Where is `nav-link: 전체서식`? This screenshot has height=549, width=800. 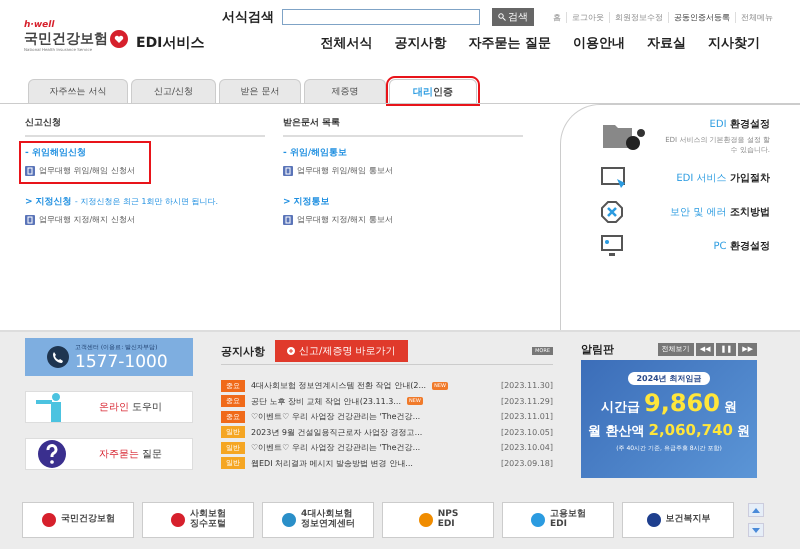 nav-link: 전체서식 is located at coordinates (346, 43).